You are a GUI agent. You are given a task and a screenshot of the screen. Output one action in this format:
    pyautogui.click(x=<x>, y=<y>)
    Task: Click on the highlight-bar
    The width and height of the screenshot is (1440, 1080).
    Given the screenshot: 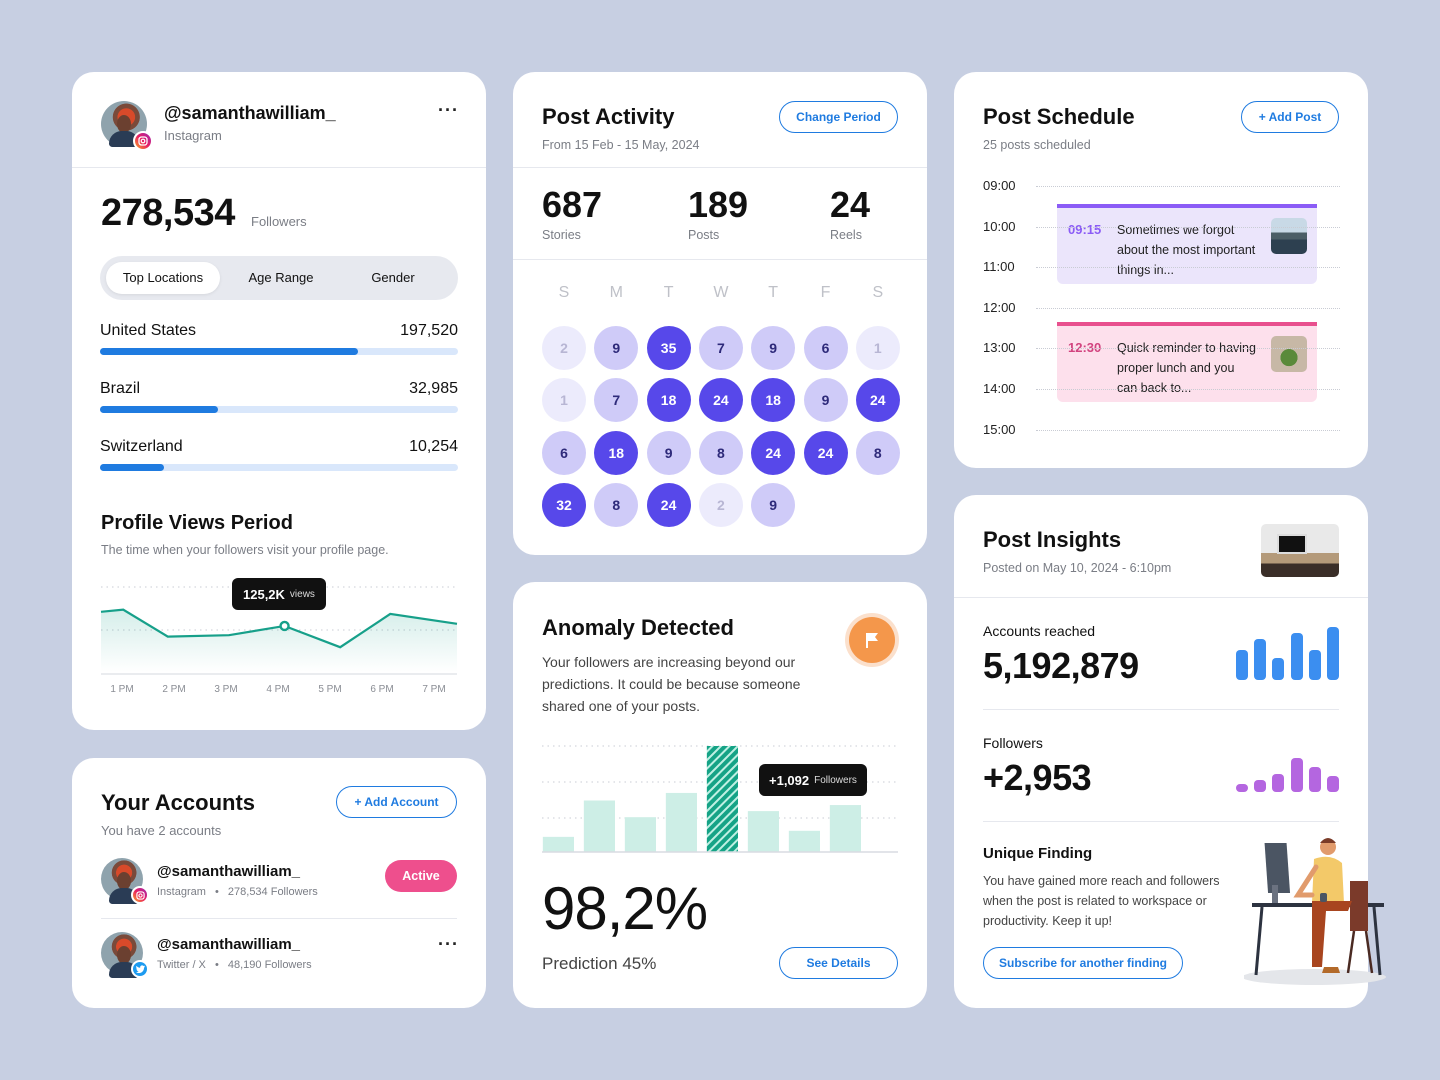 What is the action you would take?
    pyautogui.click(x=722, y=799)
    